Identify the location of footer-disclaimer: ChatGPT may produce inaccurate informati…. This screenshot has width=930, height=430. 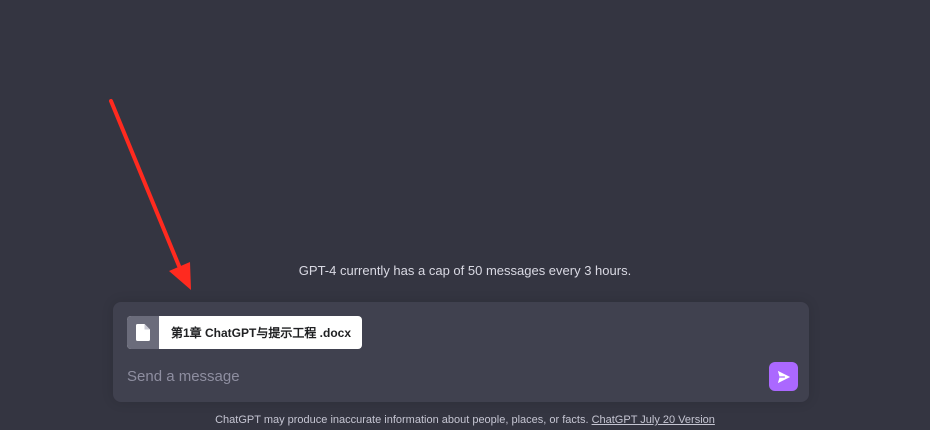
(465, 420).